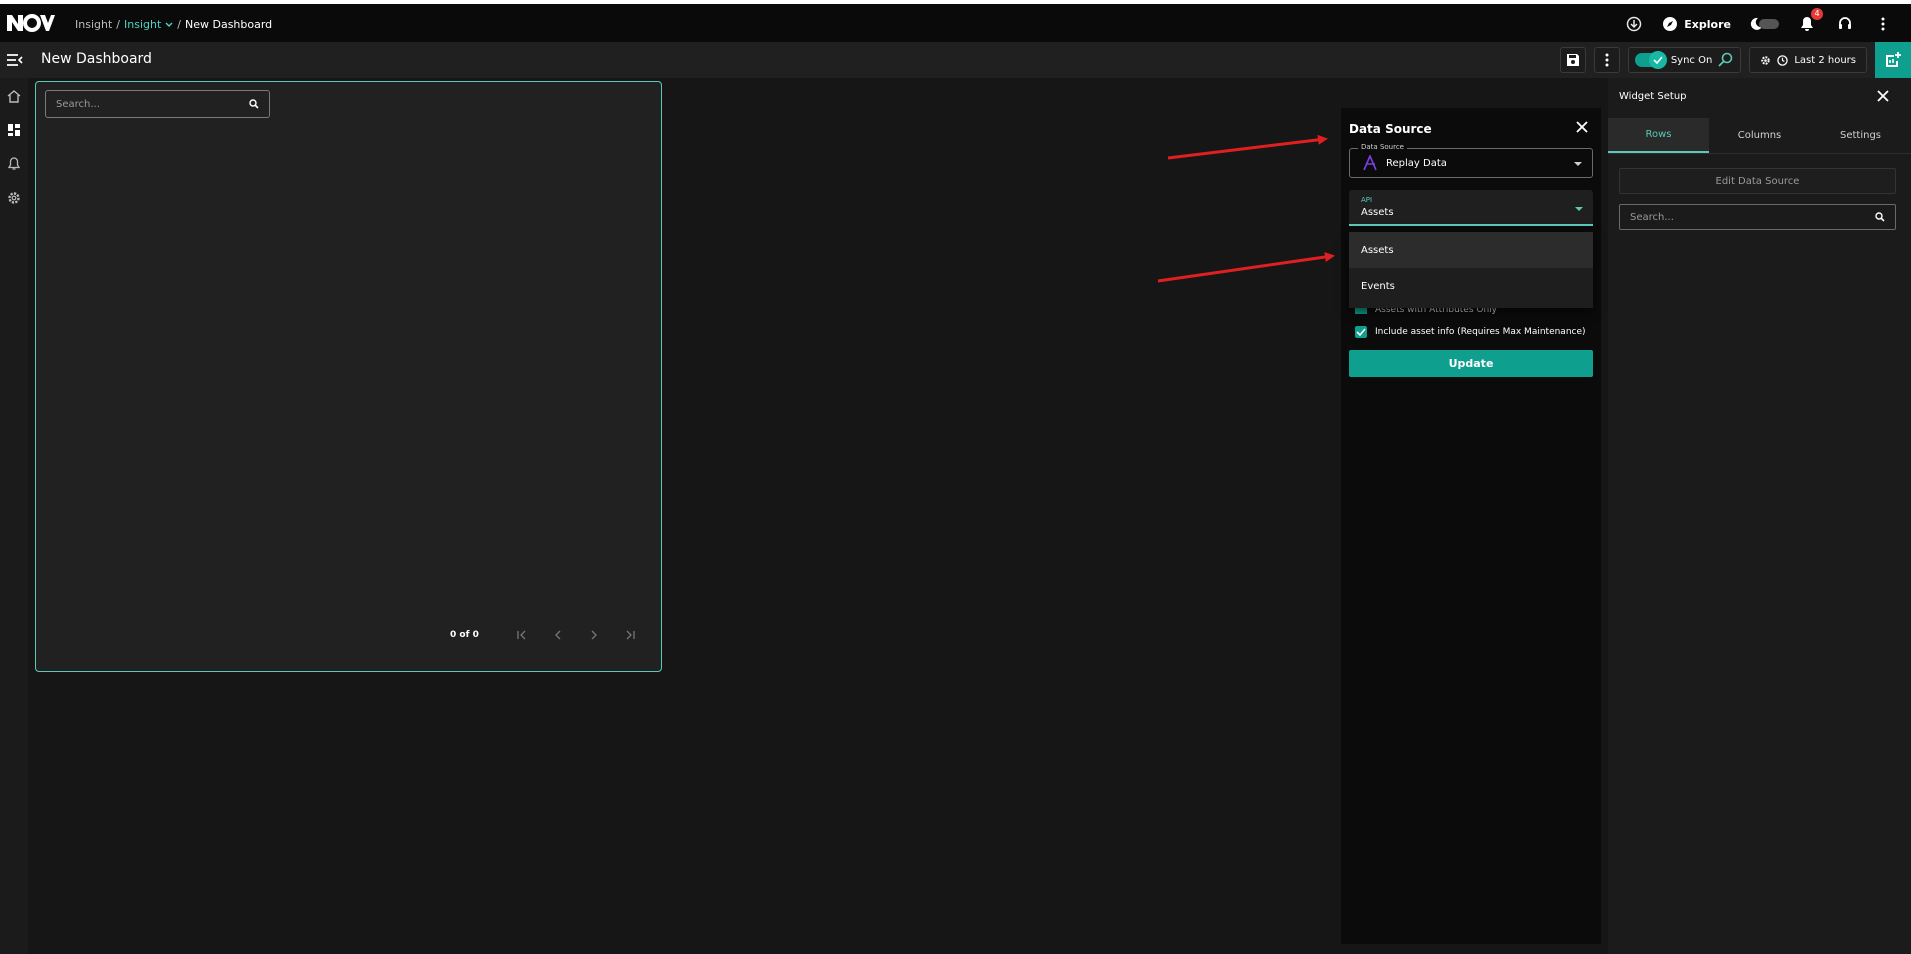  I want to click on api-option-assets: Assets, so click(1471, 250).